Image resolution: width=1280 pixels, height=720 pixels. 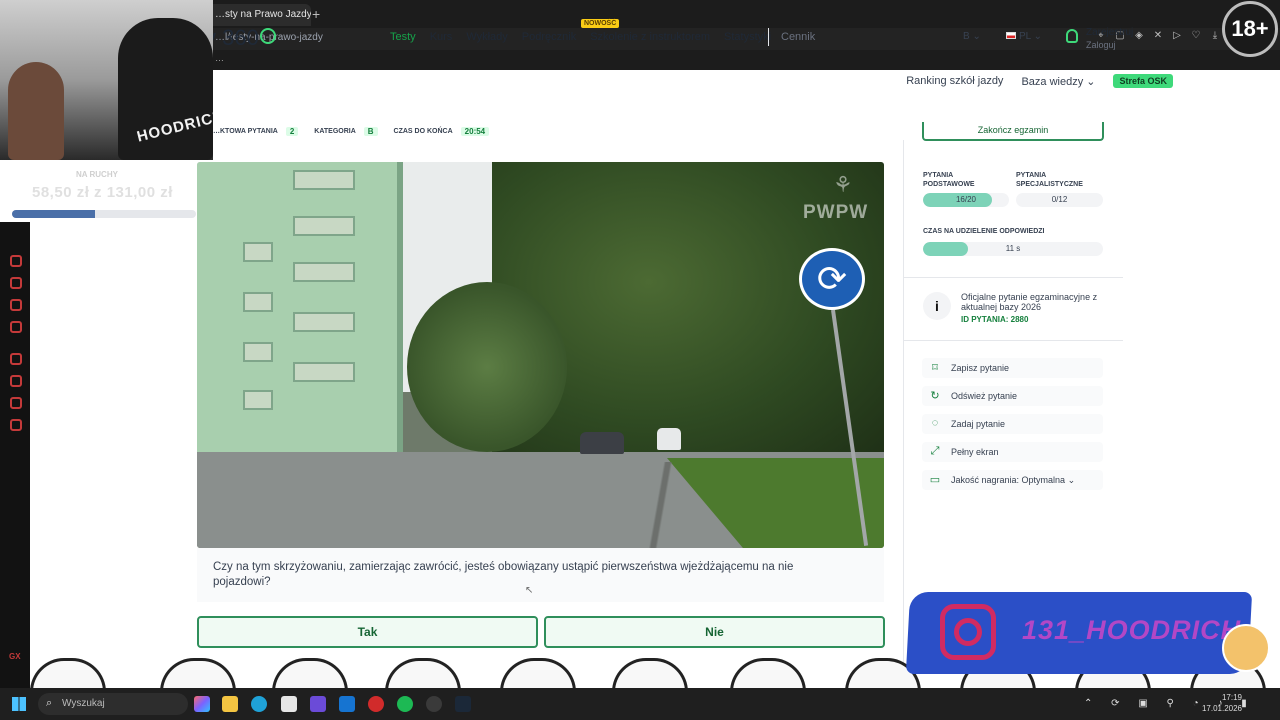 What do you see at coordinates (949, 180) in the screenshot?
I see `basic-questions-label: PYTANIA PODSTAWOWE` at bounding box center [949, 180].